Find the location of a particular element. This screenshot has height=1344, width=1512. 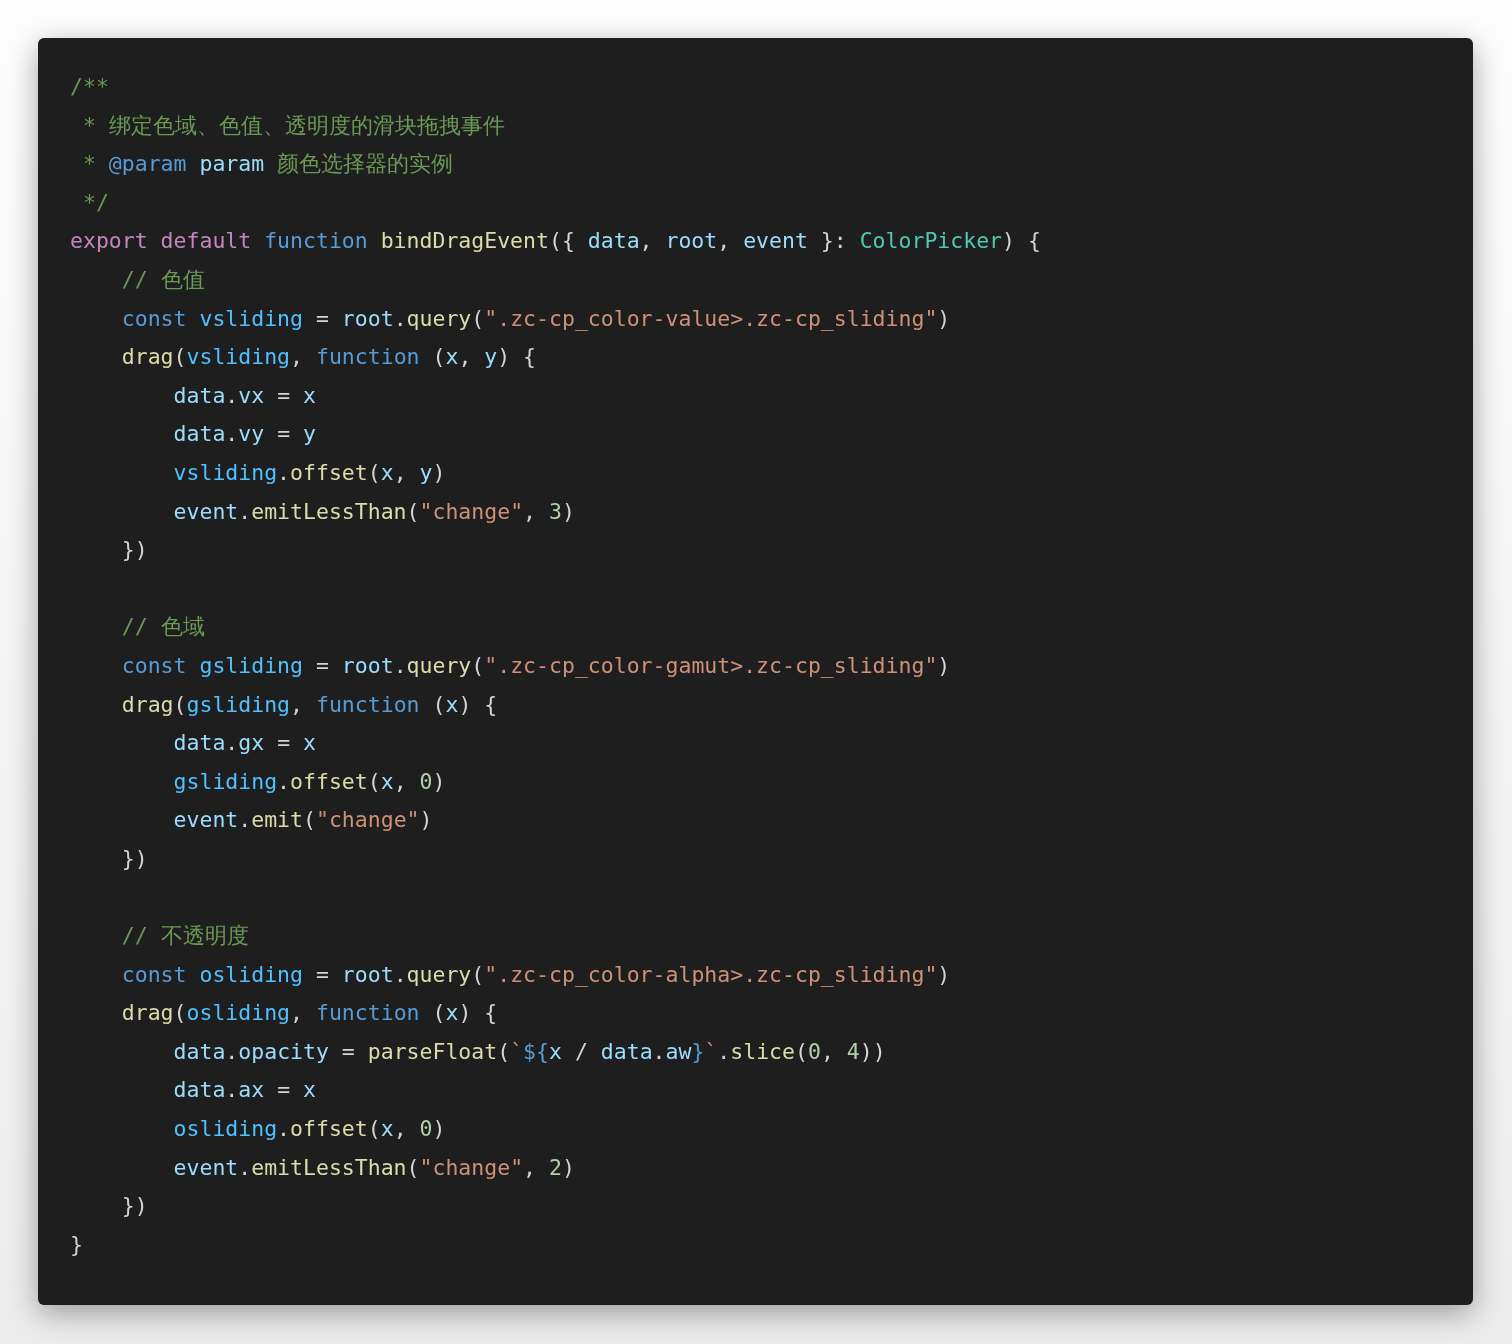

code-line: data.ax = x is located at coordinates (244, 1090).